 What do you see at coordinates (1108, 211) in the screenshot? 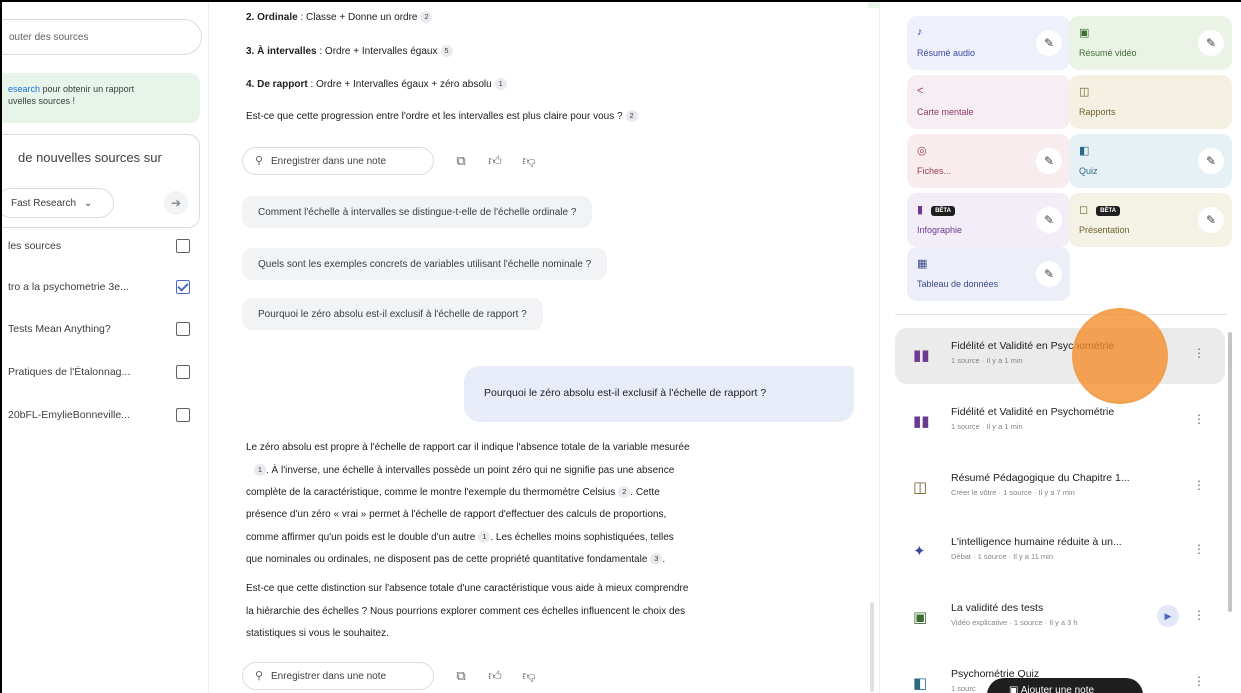
I see `beta-badge: BÊTA` at bounding box center [1108, 211].